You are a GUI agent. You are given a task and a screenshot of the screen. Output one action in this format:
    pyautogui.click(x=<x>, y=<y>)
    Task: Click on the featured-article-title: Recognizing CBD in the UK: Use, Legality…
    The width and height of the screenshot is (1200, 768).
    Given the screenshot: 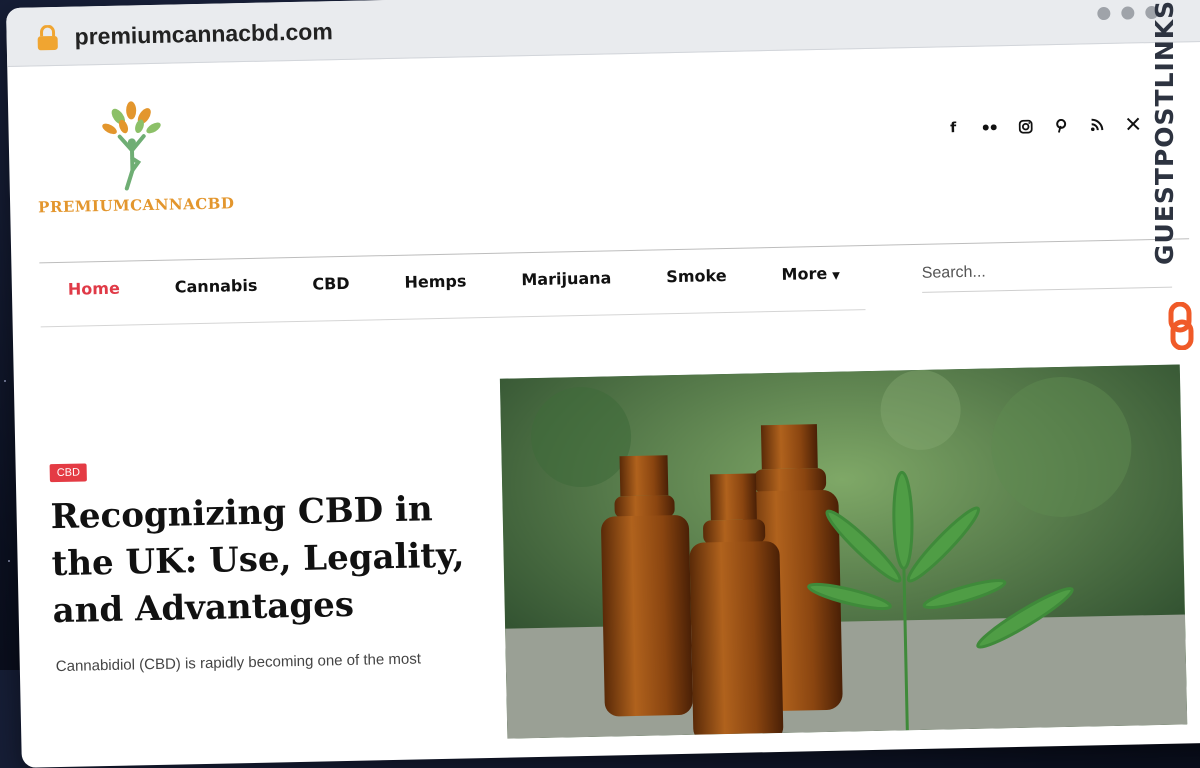 What is the action you would take?
    pyautogui.click(x=271, y=560)
    